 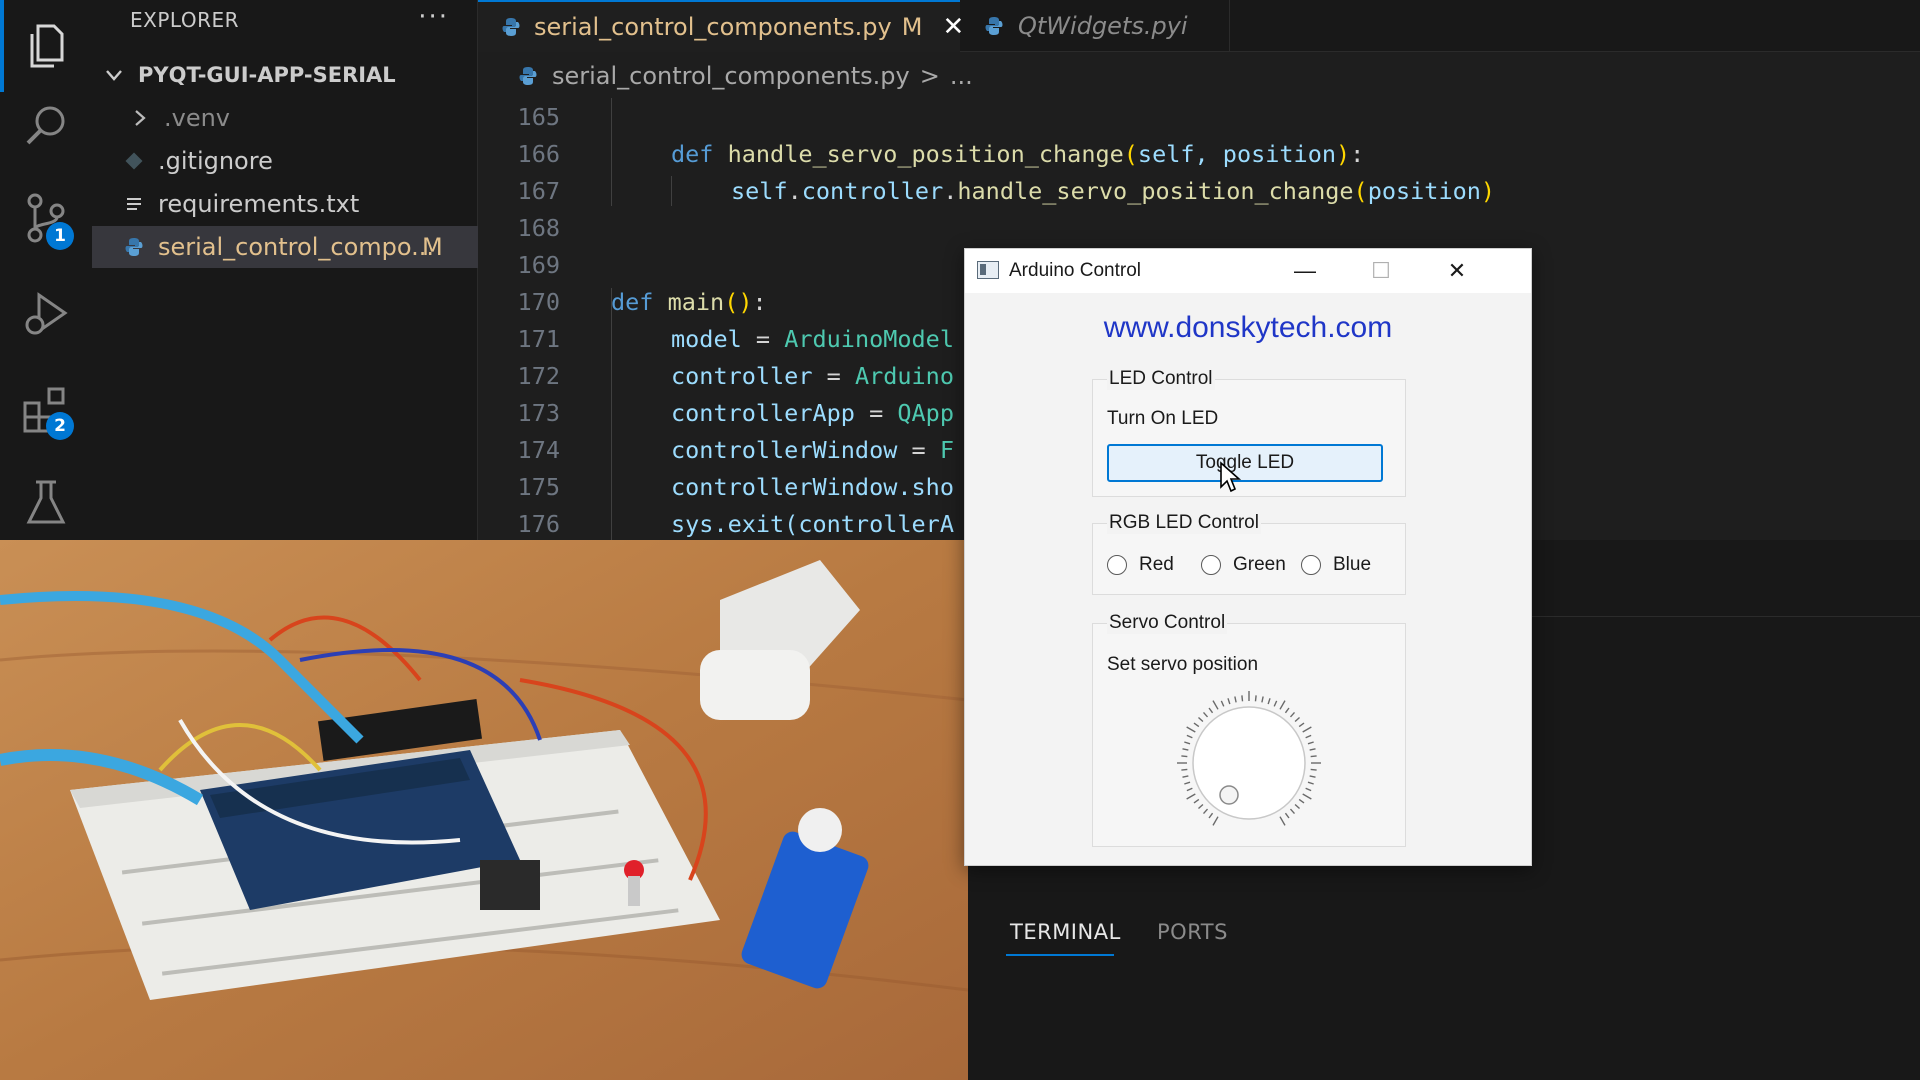 What do you see at coordinates (140, 118) in the screenshot?
I see `chevron-right-icon` at bounding box center [140, 118].